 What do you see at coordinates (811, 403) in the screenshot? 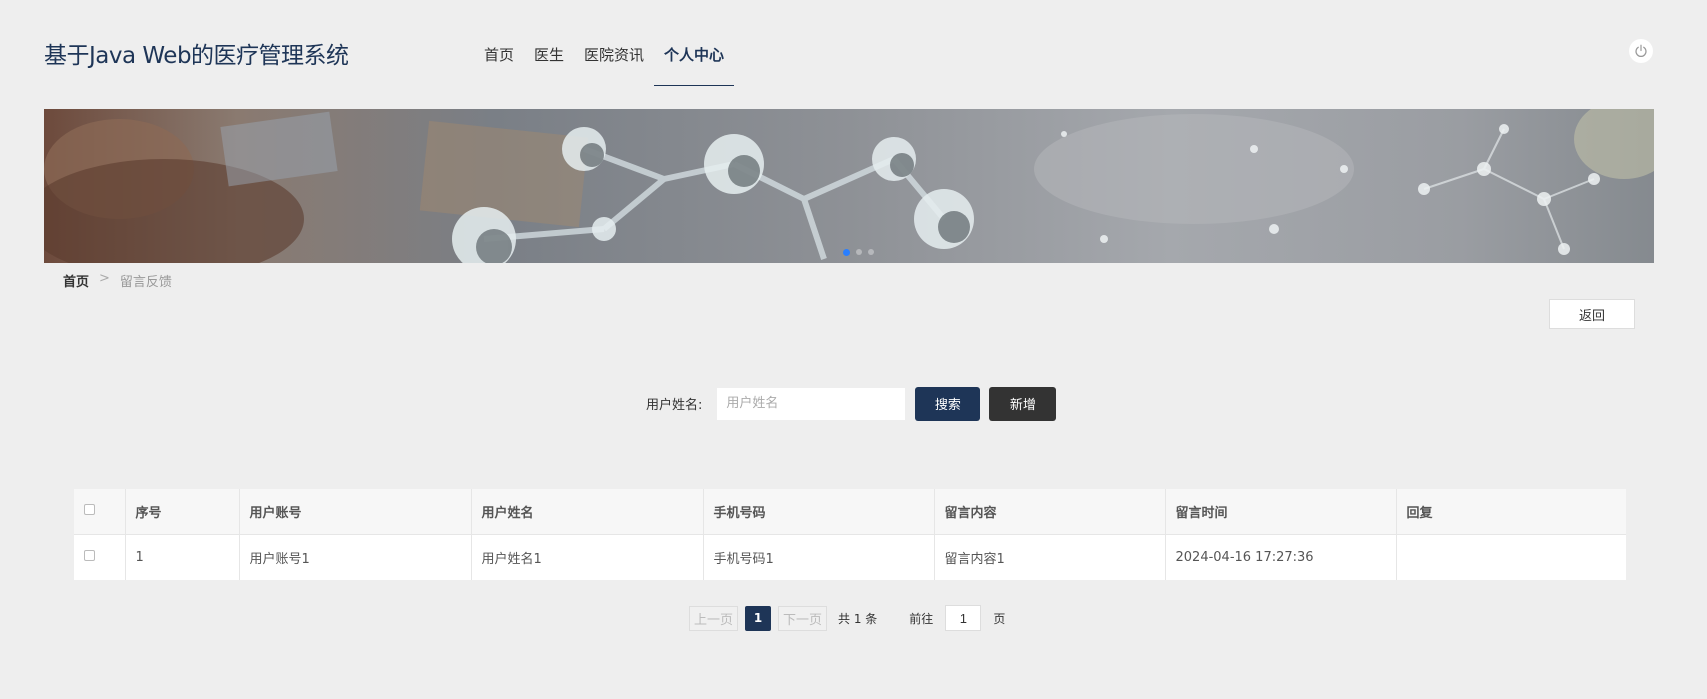
I see `username-search-input` at bounding box center [811, 403].